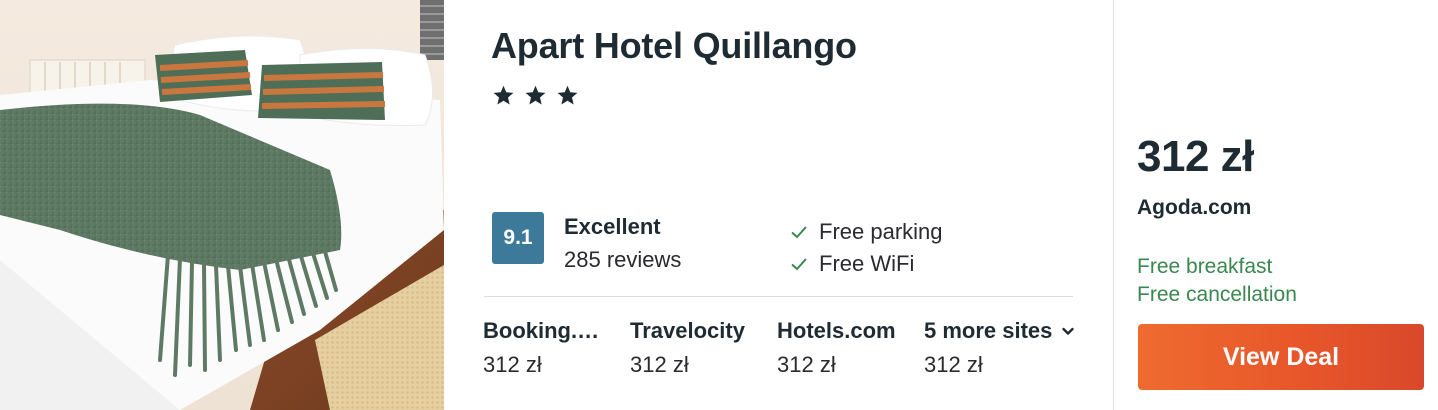 This screenshot has height=410, width=1438. I want to click on chevron-down-icon, so click(1068, 331).